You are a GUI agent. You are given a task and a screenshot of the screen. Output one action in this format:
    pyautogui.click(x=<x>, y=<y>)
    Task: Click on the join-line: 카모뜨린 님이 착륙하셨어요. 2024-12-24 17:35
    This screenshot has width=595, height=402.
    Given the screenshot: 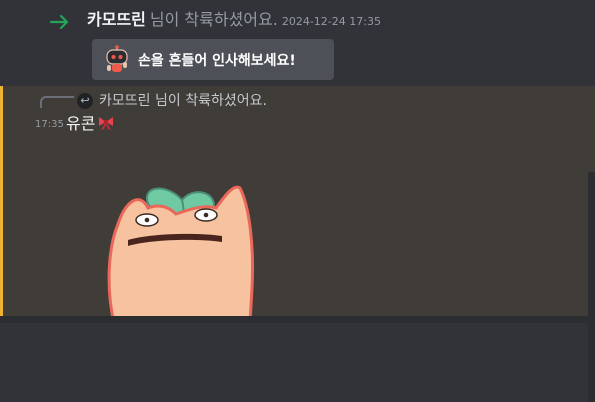 What is the action you would take?
    pyautogui.click(x=234, y=21)
    